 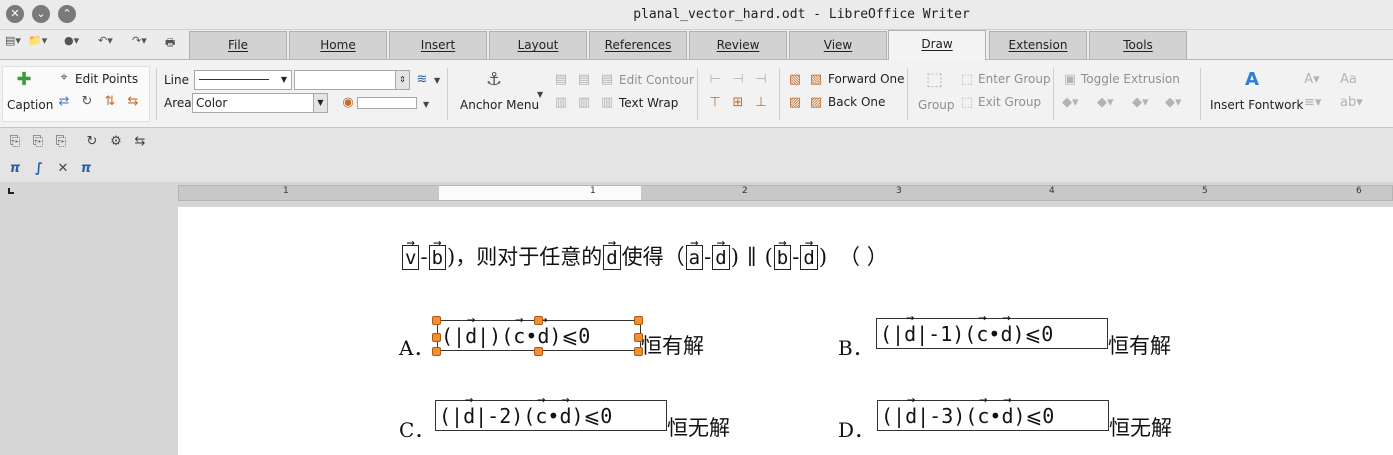 What do you see at coordinates (538, 320) in the screenshot?
I see `resize-handle-tc` at bounding box center [538, 320].